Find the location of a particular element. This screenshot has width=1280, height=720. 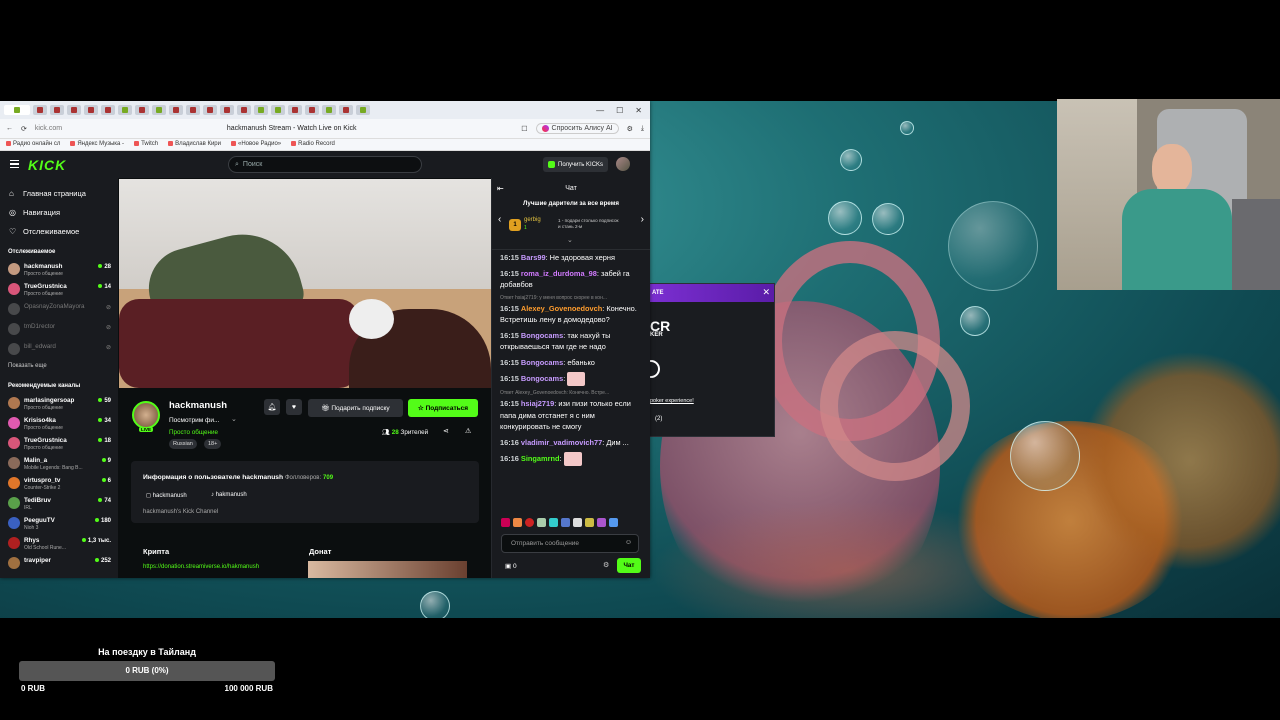

search-input: ⌕ Поиск is located at coordinates (325, 164).